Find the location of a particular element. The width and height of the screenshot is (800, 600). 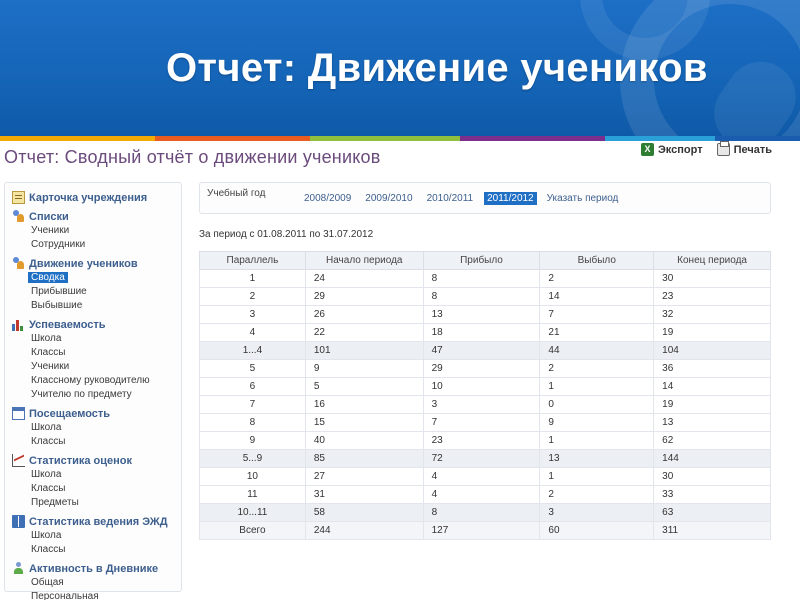

sidebar-section: Списки Ученики Сотрудники is located at coordinates (96, 230).